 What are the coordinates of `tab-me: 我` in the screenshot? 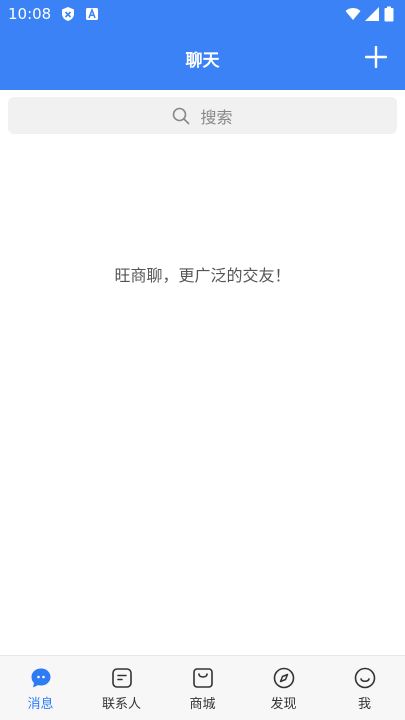 It's located at (364, 688).